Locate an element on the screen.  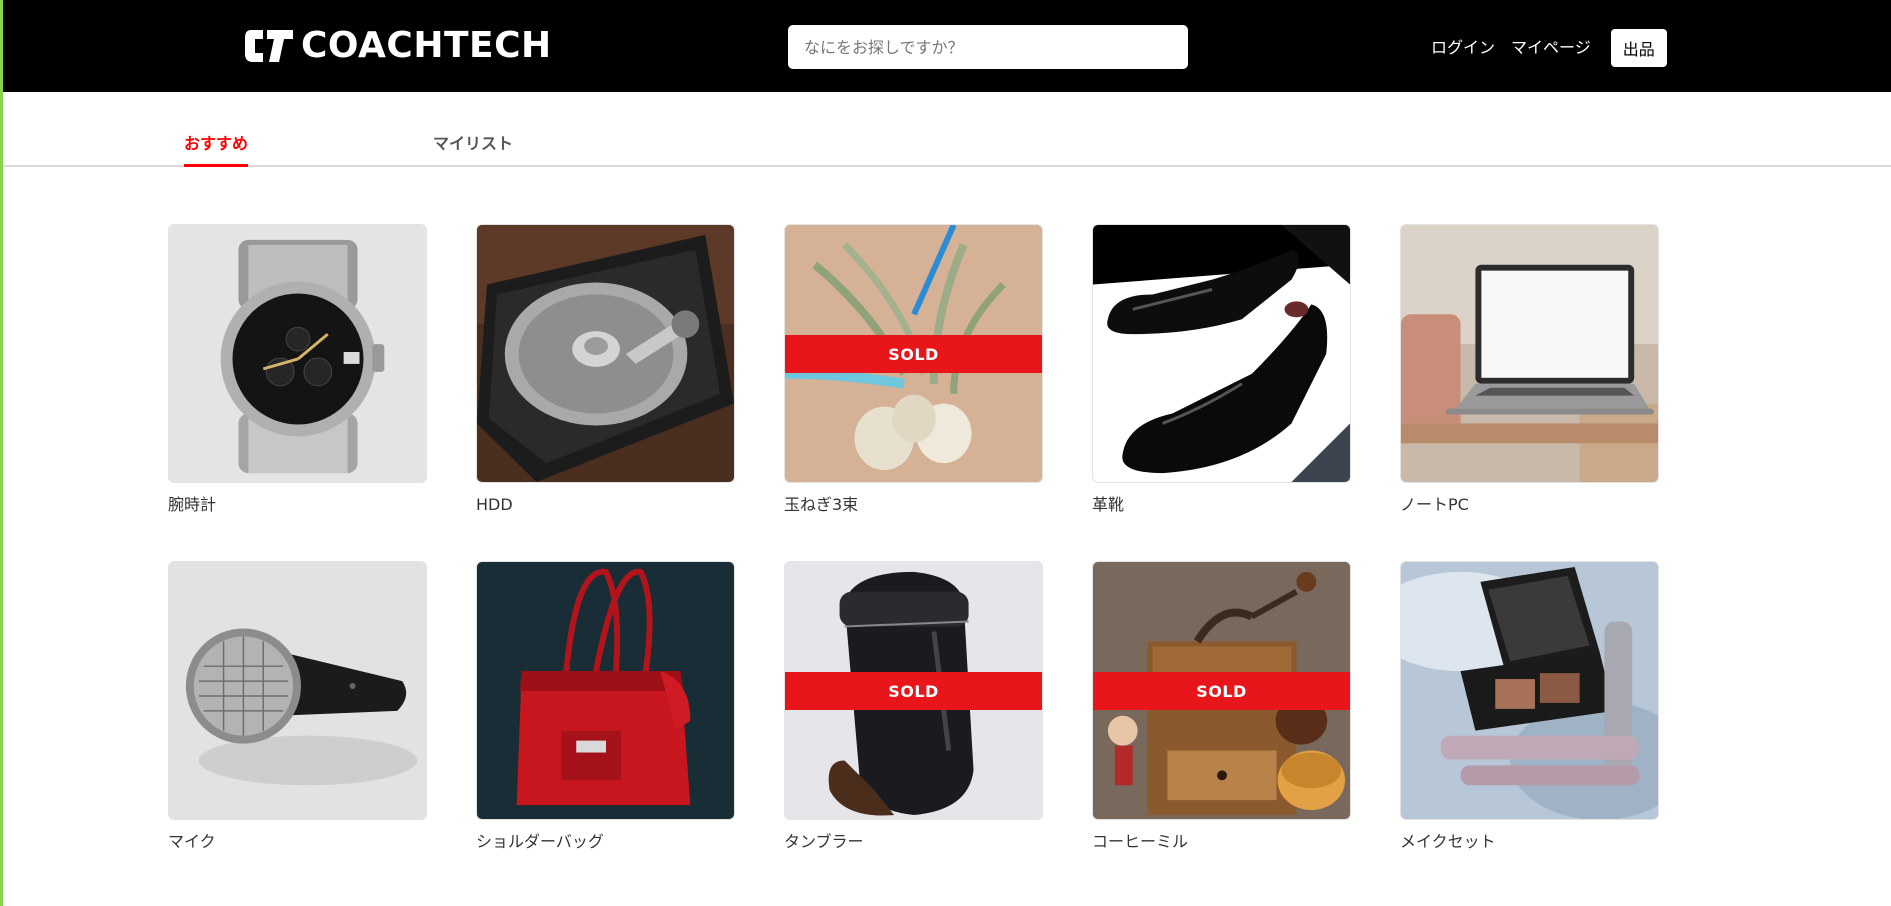
item-card: SOLD 玉ねぎ3束 is located at coordinates (913, 369).